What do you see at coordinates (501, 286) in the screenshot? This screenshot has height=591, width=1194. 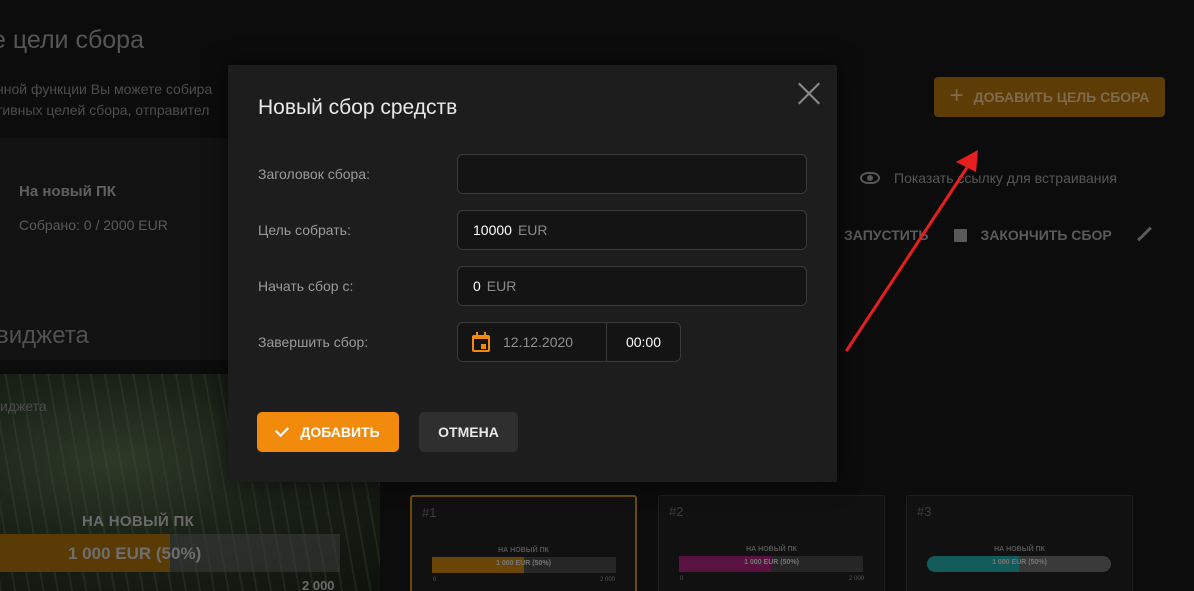 I see `start-amount-unit: EUR` at bounding box center [501, 286].